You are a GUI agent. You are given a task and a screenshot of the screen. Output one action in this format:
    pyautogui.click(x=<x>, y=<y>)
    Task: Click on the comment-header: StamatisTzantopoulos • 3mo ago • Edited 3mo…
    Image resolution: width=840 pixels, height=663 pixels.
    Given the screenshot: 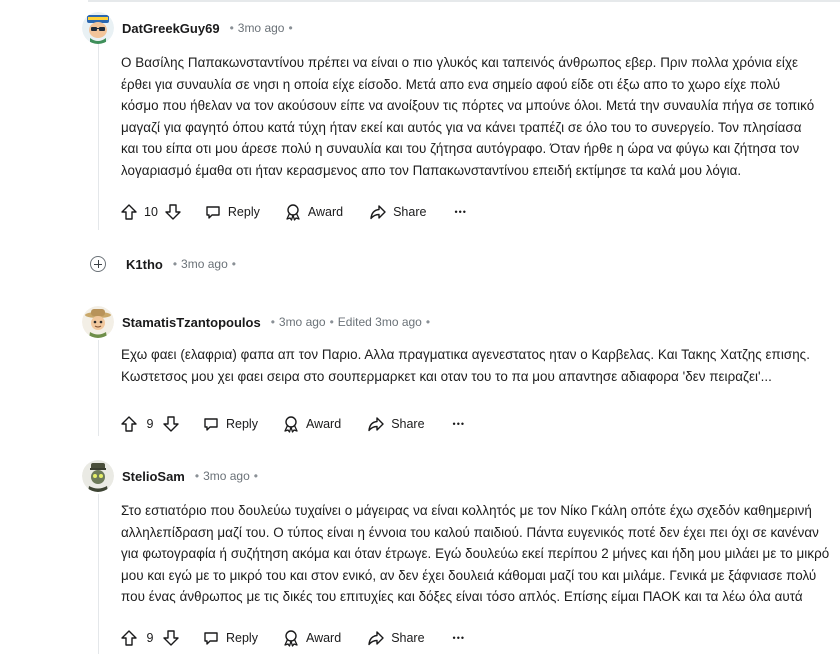 What is the action you would take?
    pyautogui.click(x=258, y=322)
    